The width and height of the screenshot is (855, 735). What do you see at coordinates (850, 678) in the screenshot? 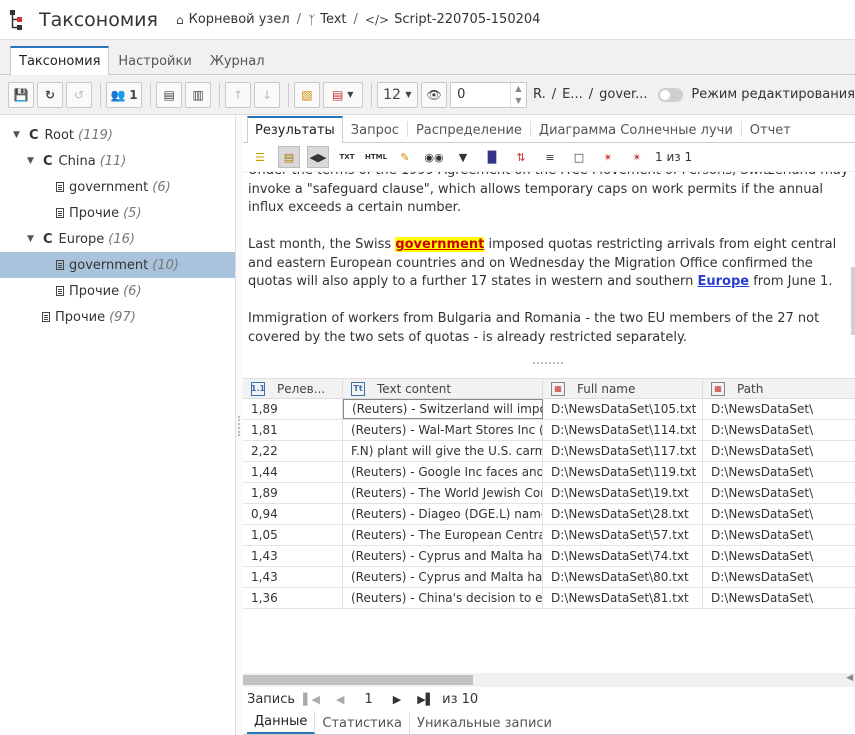
I see `scroll-arrows-icon: ◀ ▶` at bounding box center [850, 678].